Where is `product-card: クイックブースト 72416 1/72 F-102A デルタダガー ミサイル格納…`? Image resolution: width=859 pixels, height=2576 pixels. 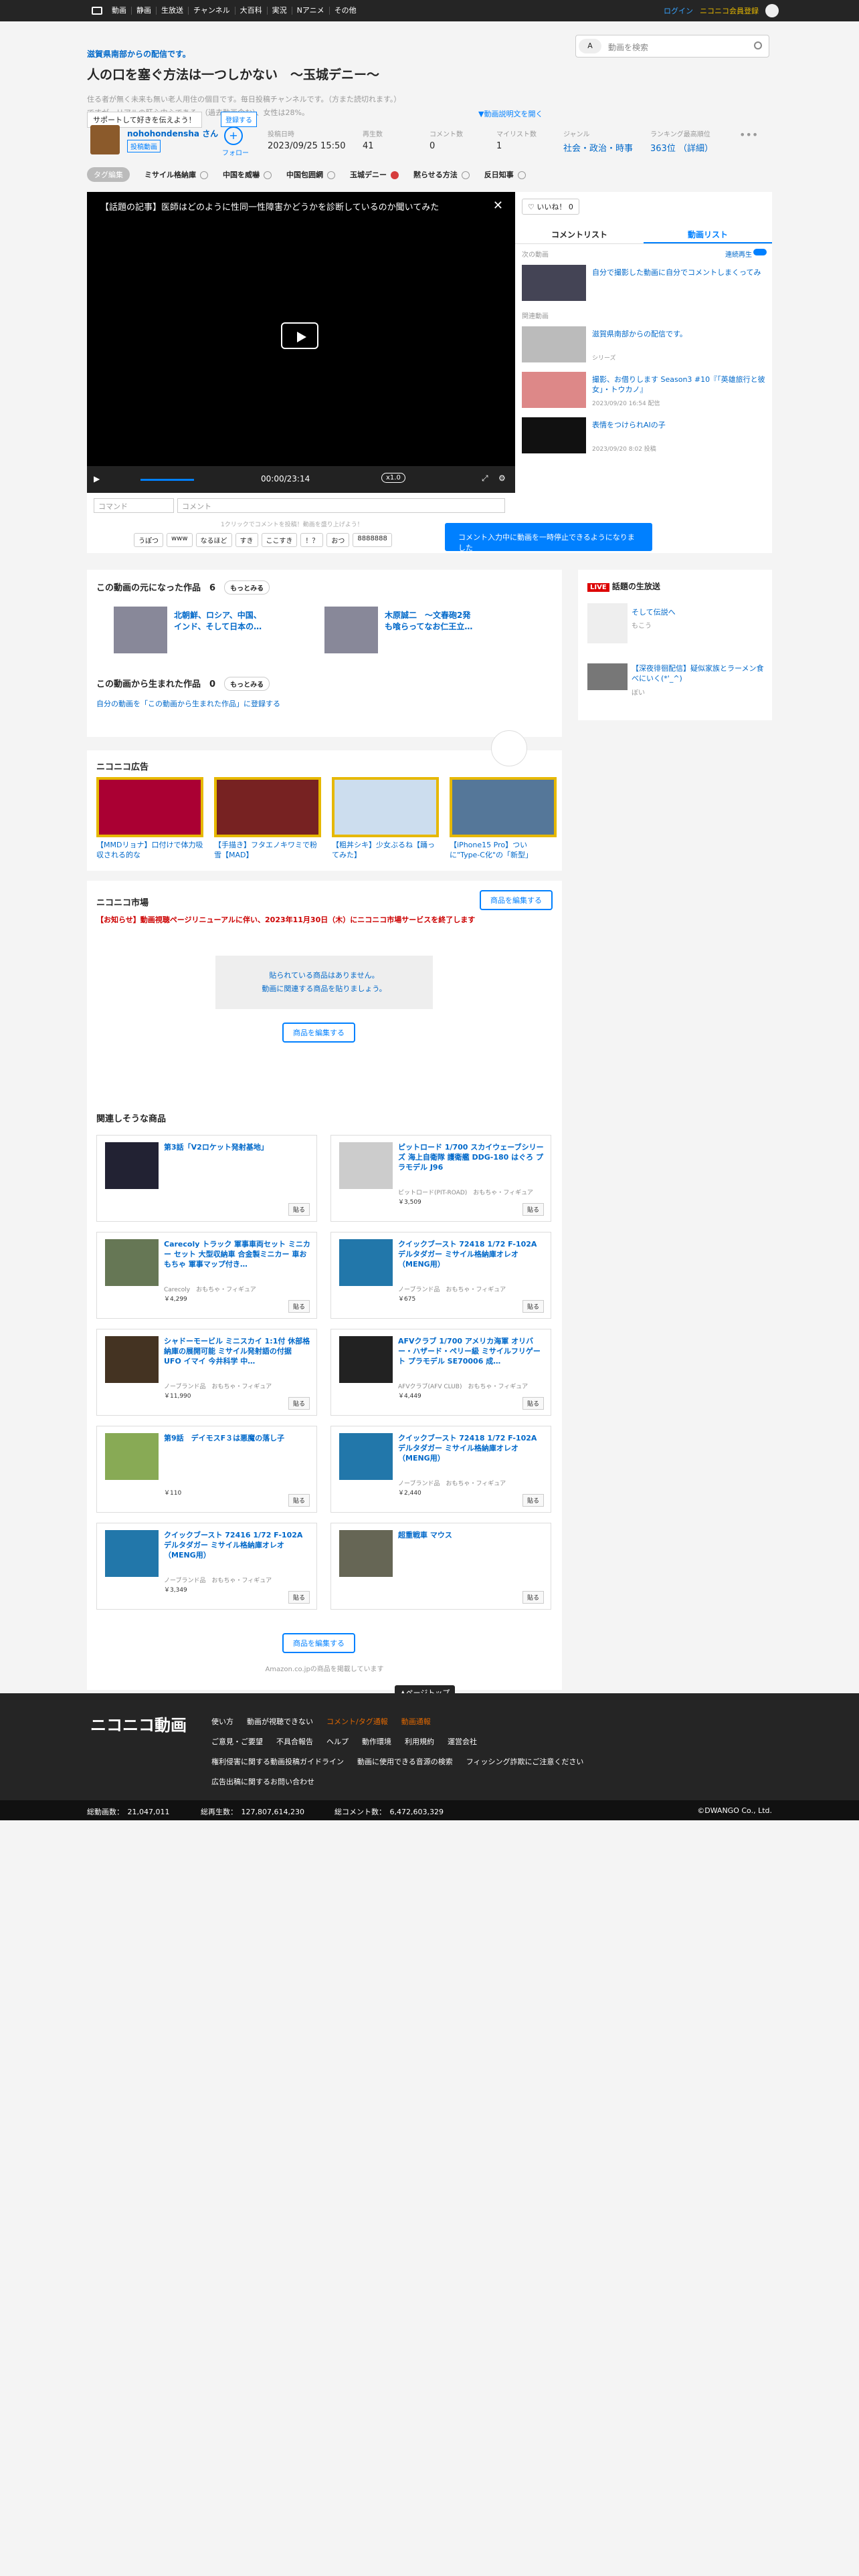 product-card: クイックブースト 72416 1/72 F-102A デルタダガー ミサイル格納… is located at coordinates (207, 1566).